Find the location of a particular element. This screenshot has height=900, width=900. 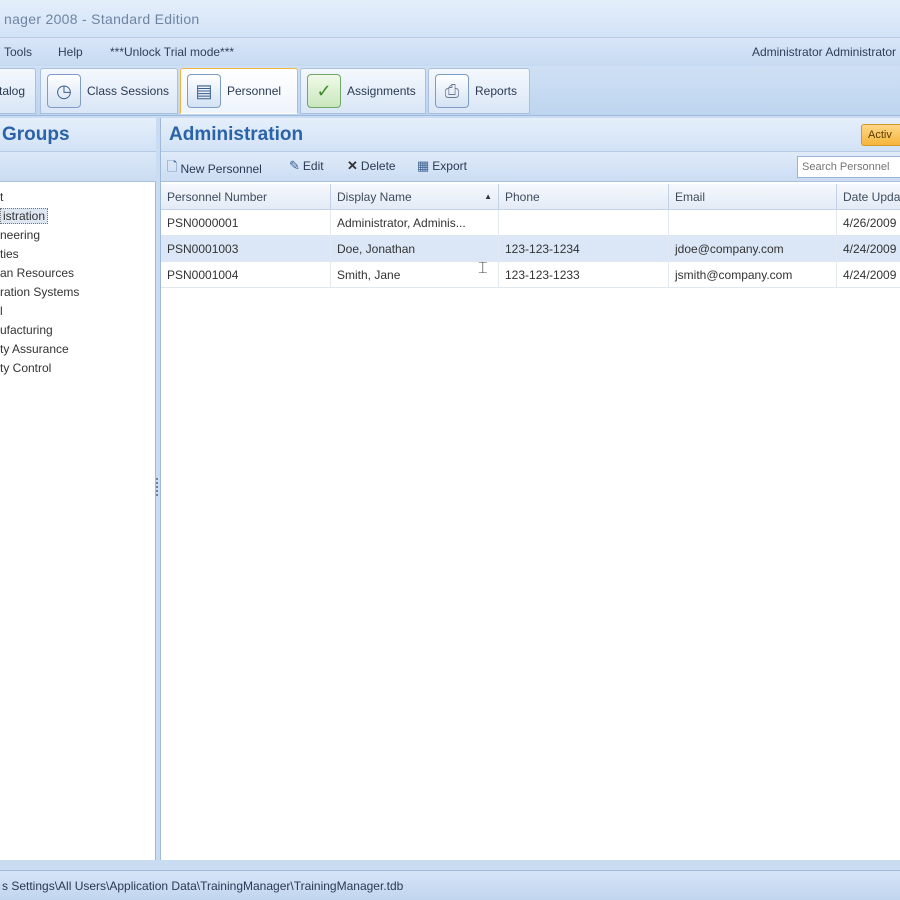

menu-help: Help is located at coordinates (70, 52).